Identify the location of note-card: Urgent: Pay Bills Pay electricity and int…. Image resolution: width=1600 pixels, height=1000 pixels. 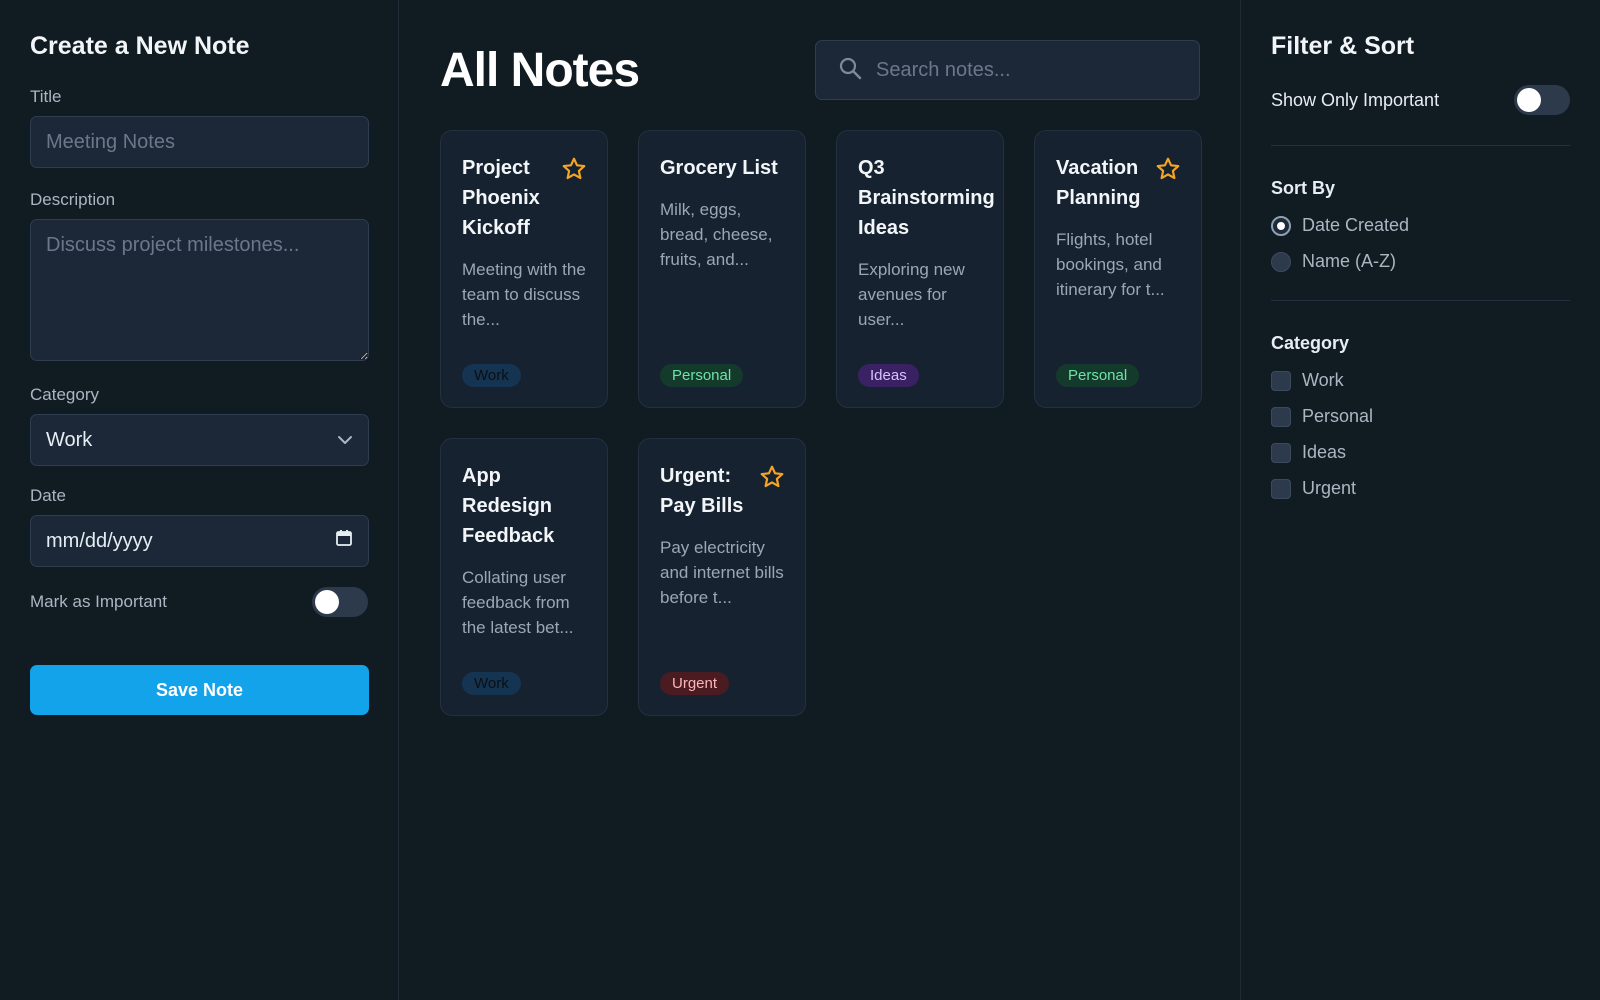
(722, 577).